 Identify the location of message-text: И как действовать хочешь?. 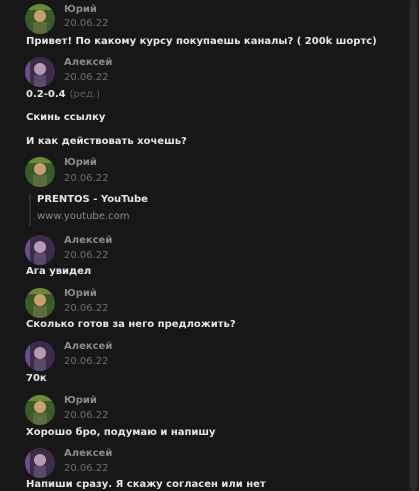
(106, 141).